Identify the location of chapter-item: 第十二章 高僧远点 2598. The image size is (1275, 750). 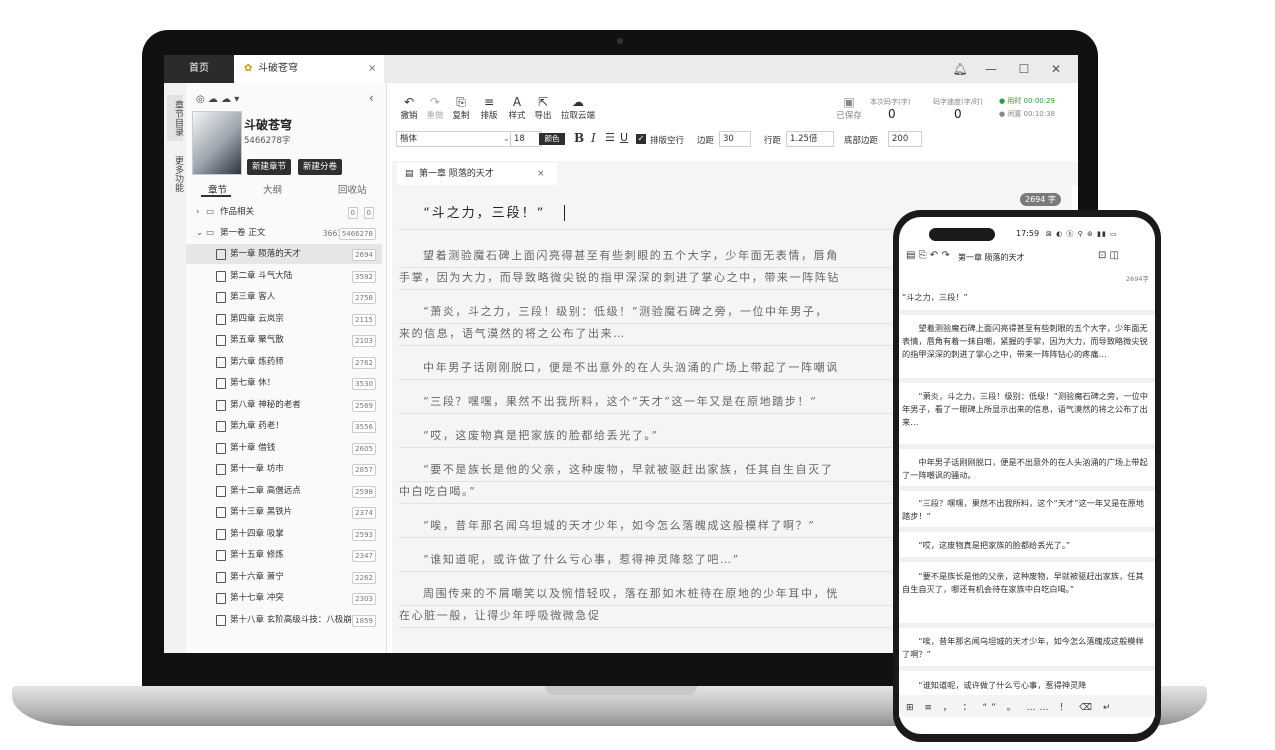
(284, 491).